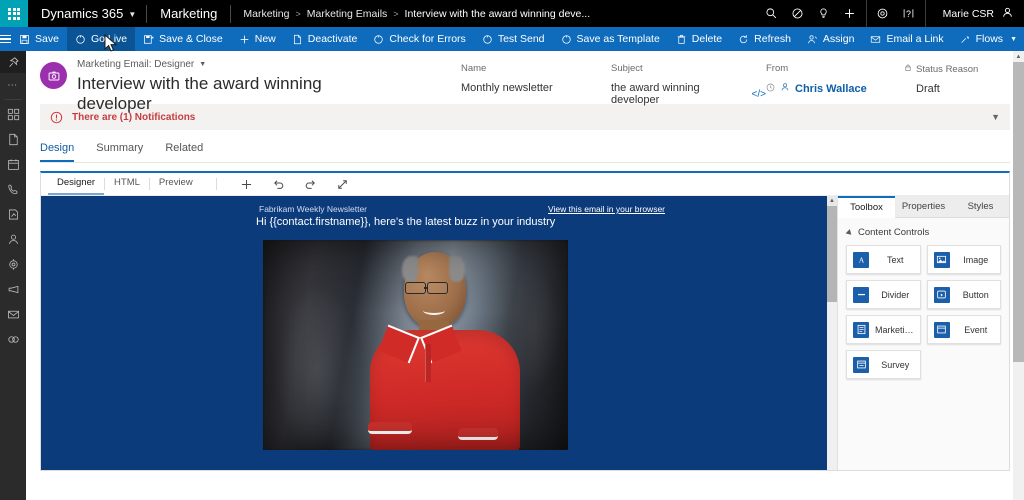 The image size is (1024, 500). Describe the element at coordinates (347, 14) in the screenshot. I see `breadcrumb-item-marketing-emails: Marketing Emails` at that location.